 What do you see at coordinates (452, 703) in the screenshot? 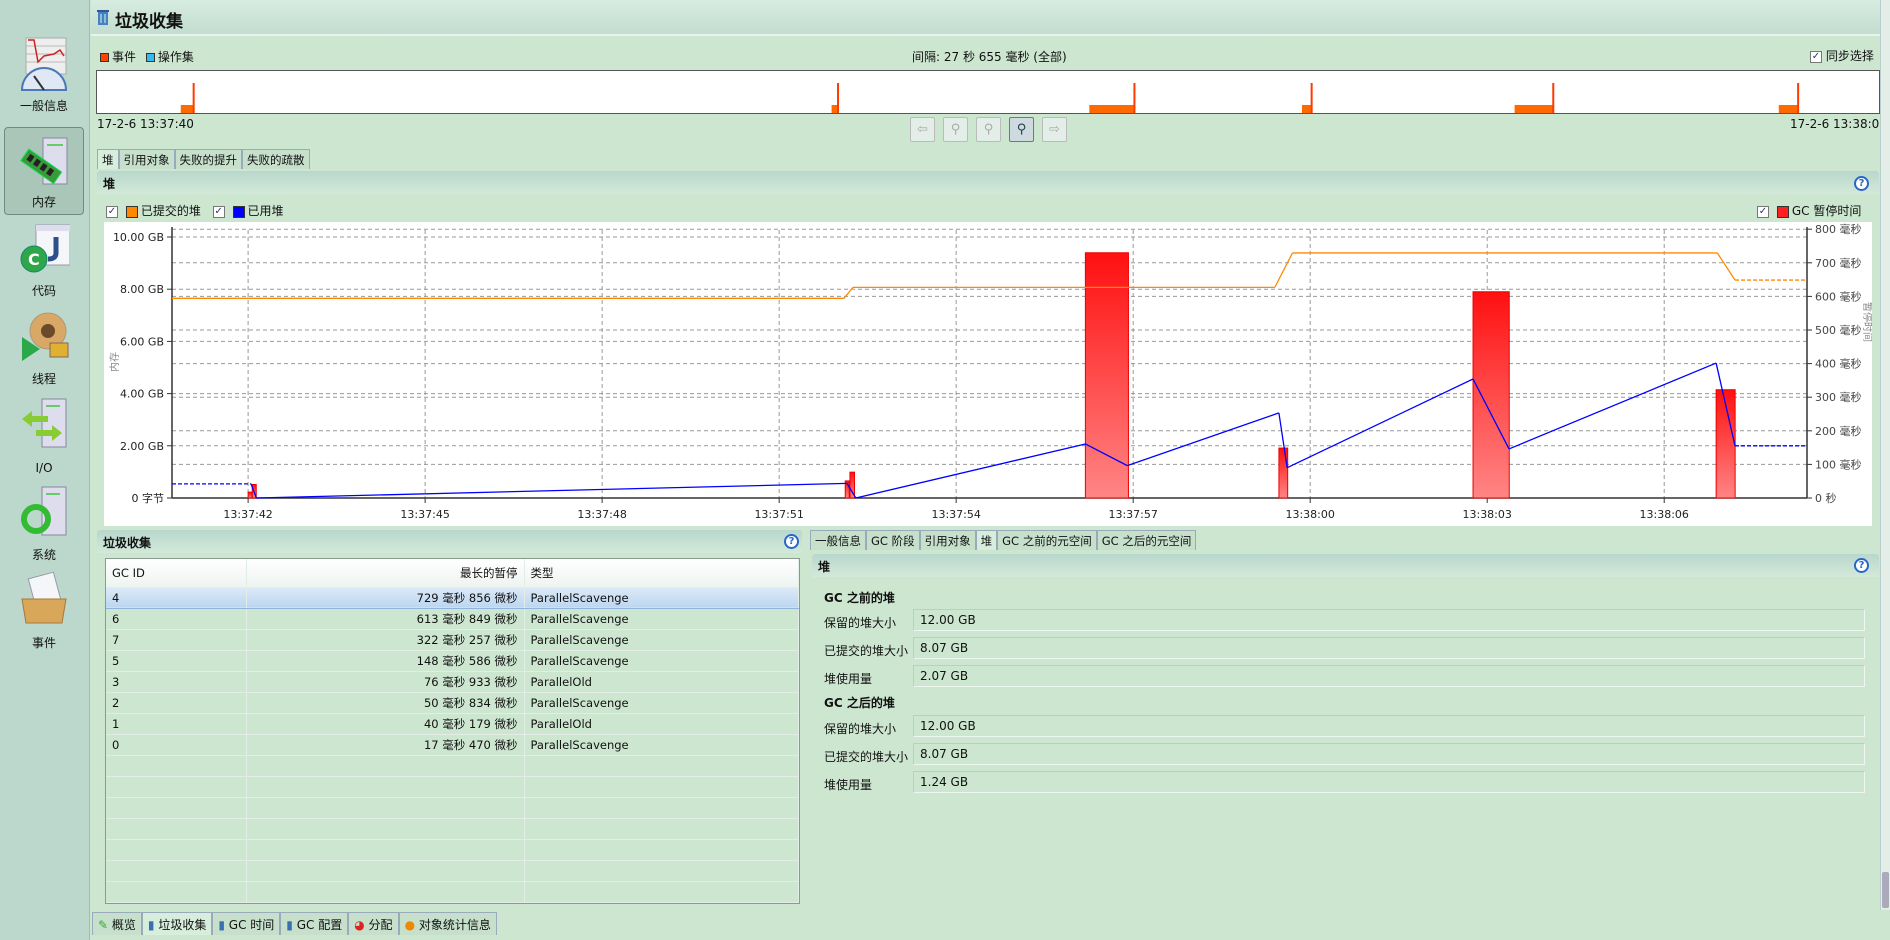
I see `table-row: 2 50 毫秒 834 微秒 ParallelScavenge` at bounding box center [452, 703].